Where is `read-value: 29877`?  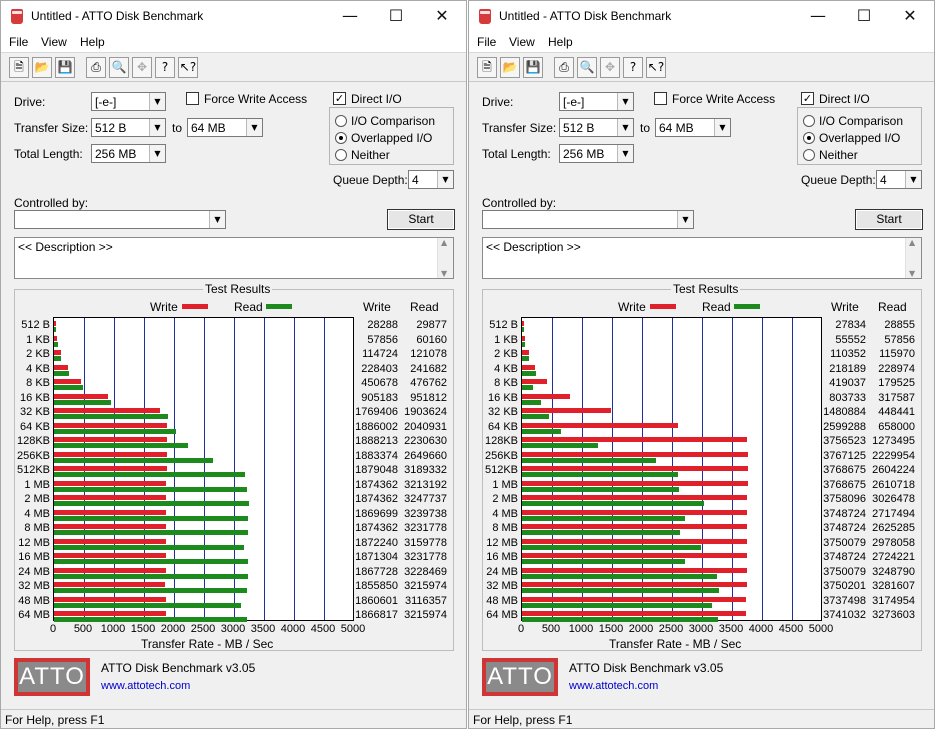 read-value: 29877 is located at coordinates (431, 325).